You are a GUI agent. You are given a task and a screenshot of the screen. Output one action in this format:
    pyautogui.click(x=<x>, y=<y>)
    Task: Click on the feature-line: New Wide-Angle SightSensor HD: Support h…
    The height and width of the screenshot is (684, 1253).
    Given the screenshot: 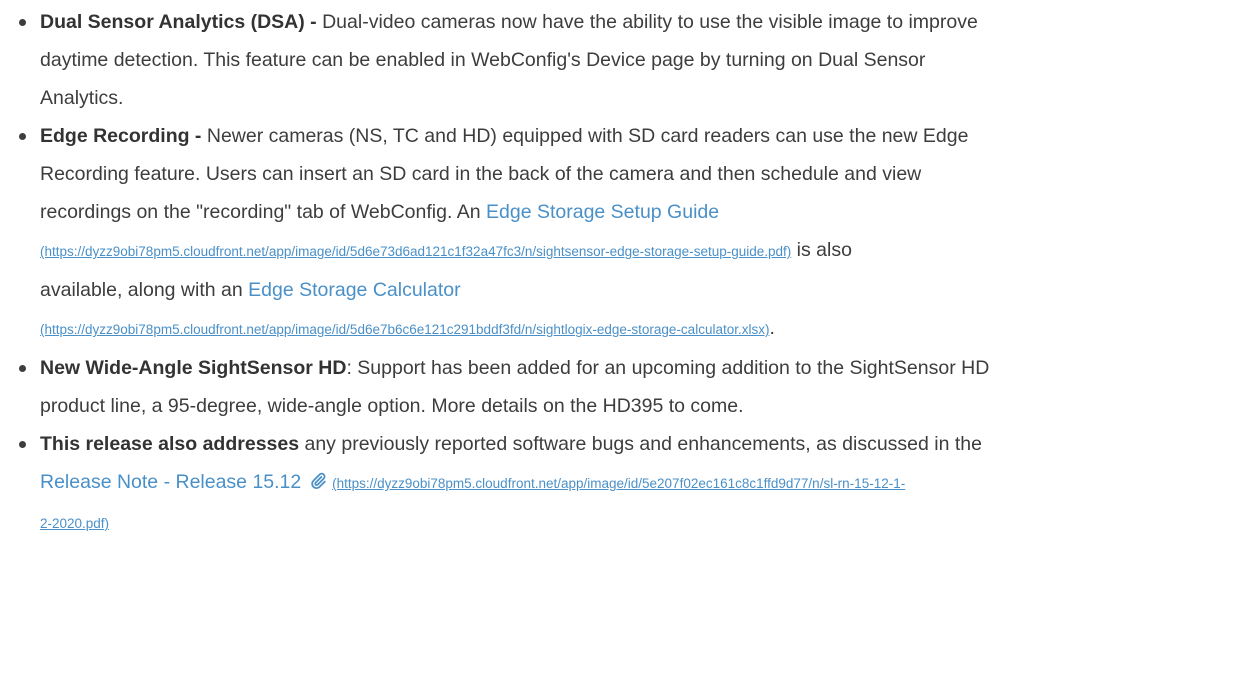 What is the action you would take?
    pyautogui.click(x=639, y=368)
    